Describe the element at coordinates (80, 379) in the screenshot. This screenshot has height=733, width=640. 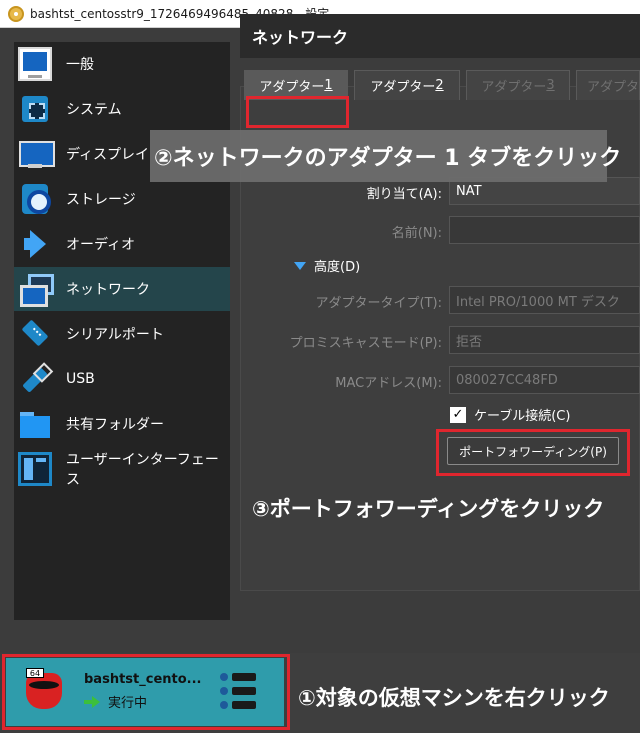
I see `sidebar-item-label: USB` at that location.